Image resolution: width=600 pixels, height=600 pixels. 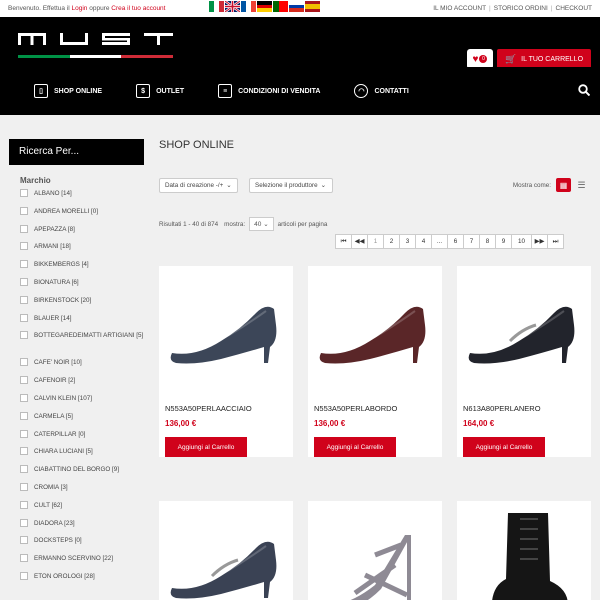 I want to click on sort-select: Data di creazione -/+ ⌄, so click(x=198, y=185).